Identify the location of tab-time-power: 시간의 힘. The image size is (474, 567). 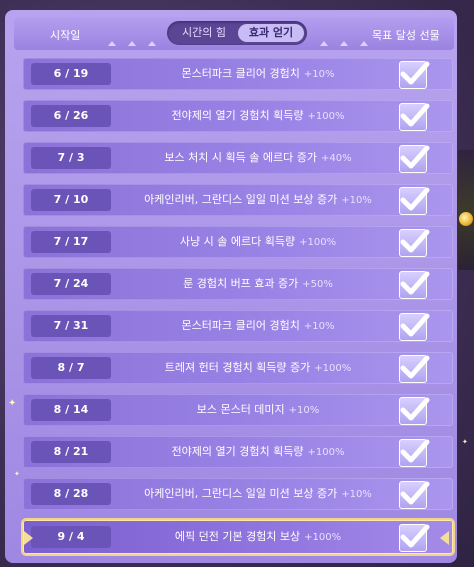
(204, 33).